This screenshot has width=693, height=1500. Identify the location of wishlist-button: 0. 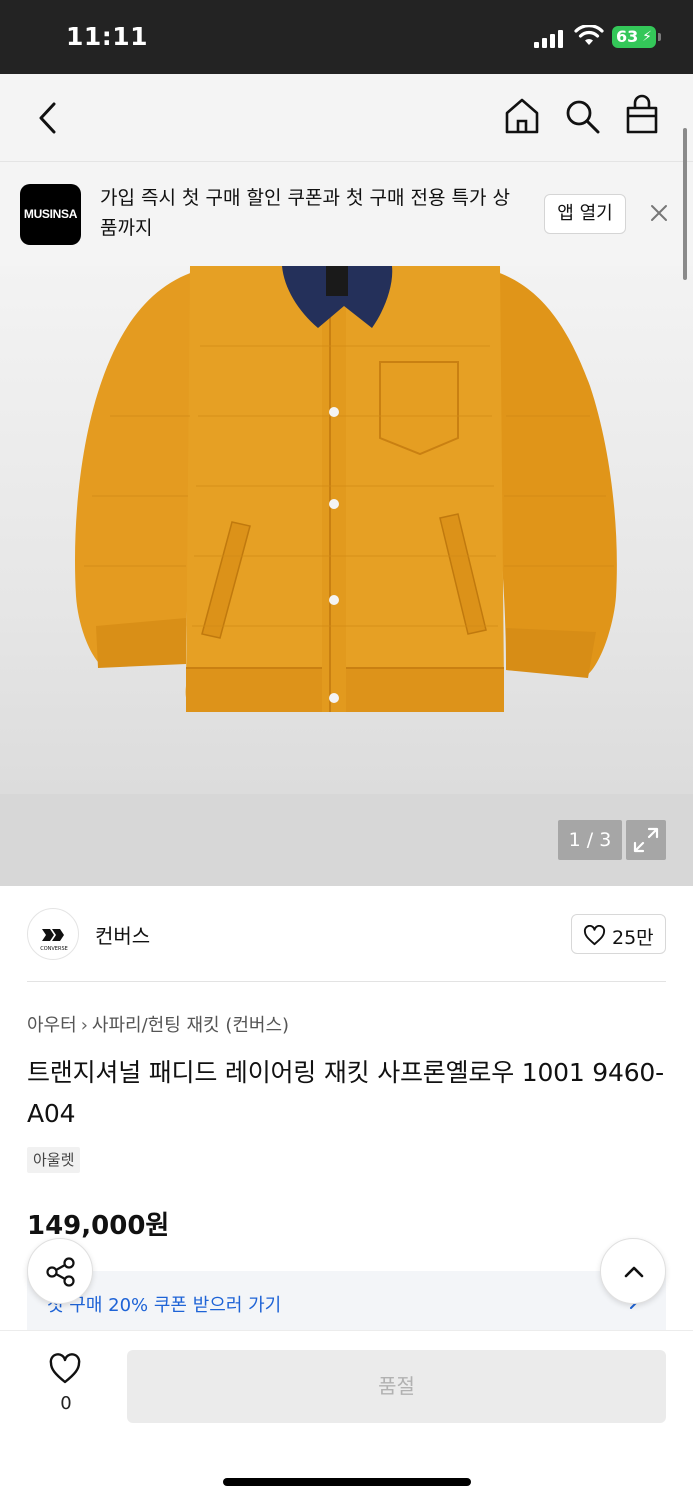
(66, 1388).